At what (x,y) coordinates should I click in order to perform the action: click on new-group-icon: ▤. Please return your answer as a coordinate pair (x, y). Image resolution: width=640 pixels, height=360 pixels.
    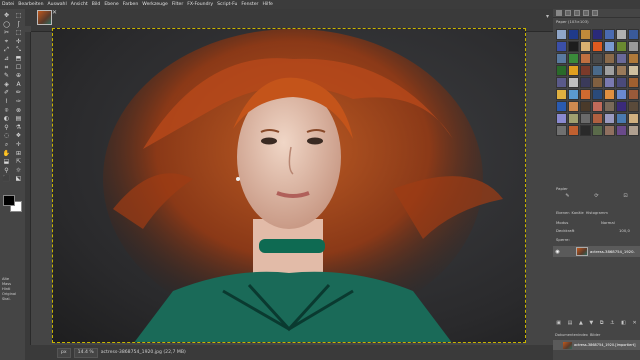
    Looking at the image, I should click on (570, 324).